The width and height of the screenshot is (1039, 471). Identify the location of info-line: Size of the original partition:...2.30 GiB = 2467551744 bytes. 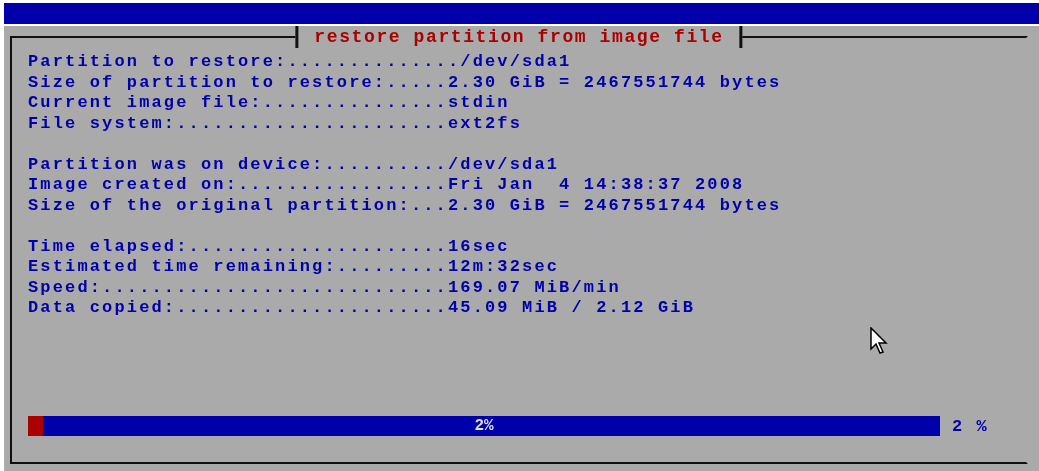
(405, 205).